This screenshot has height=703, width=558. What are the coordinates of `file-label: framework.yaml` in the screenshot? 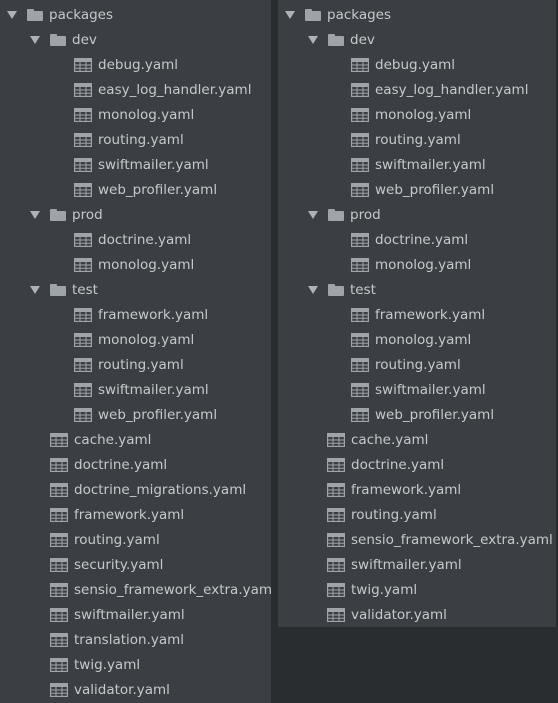 It's located at (129, 514).